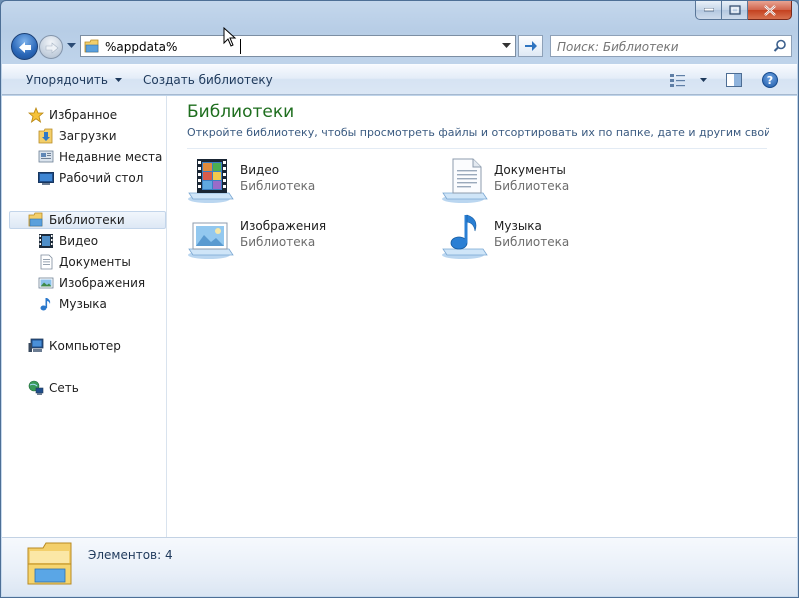 The height and width of the screenshot is (598, 799). I want to click on network-icon, so click(36, 388).